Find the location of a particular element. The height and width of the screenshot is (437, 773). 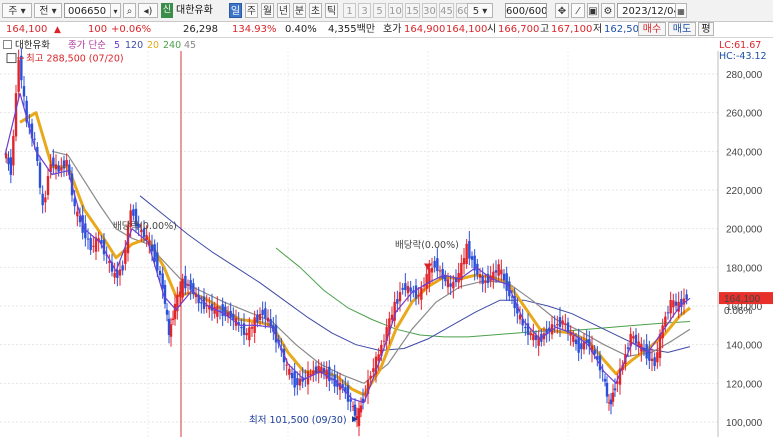

period-button-6: 틱 is located at coordinates (331, 10).